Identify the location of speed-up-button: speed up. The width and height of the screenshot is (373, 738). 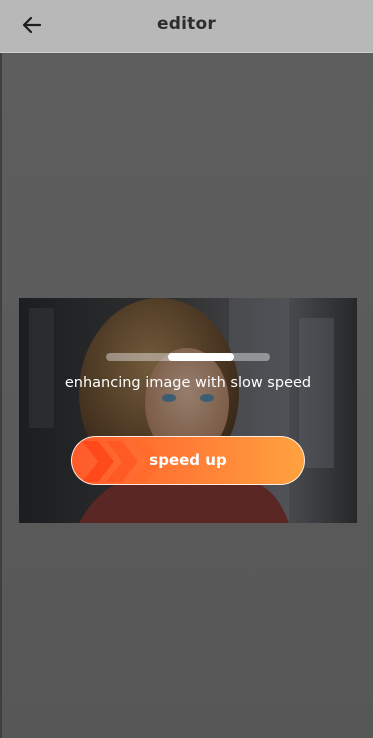
(188, 460).